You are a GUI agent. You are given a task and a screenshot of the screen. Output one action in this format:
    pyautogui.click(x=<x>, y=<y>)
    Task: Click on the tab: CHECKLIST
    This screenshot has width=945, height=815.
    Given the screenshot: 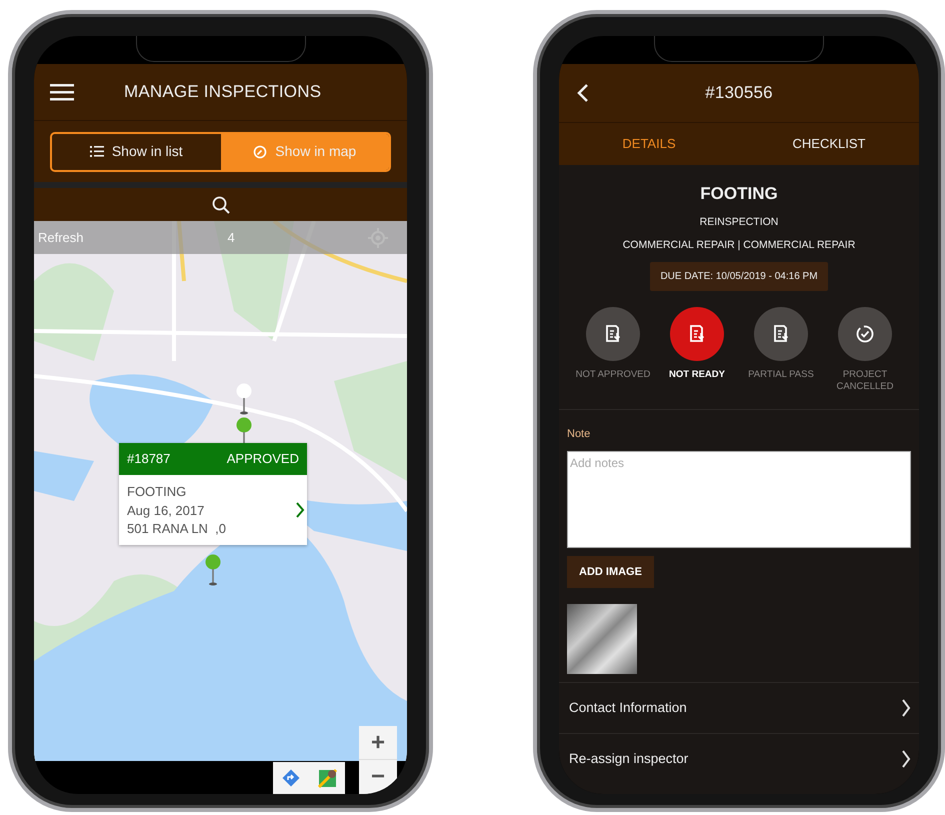 What is the action you would take?
    pyautogui.click(x=829, y=144)
    